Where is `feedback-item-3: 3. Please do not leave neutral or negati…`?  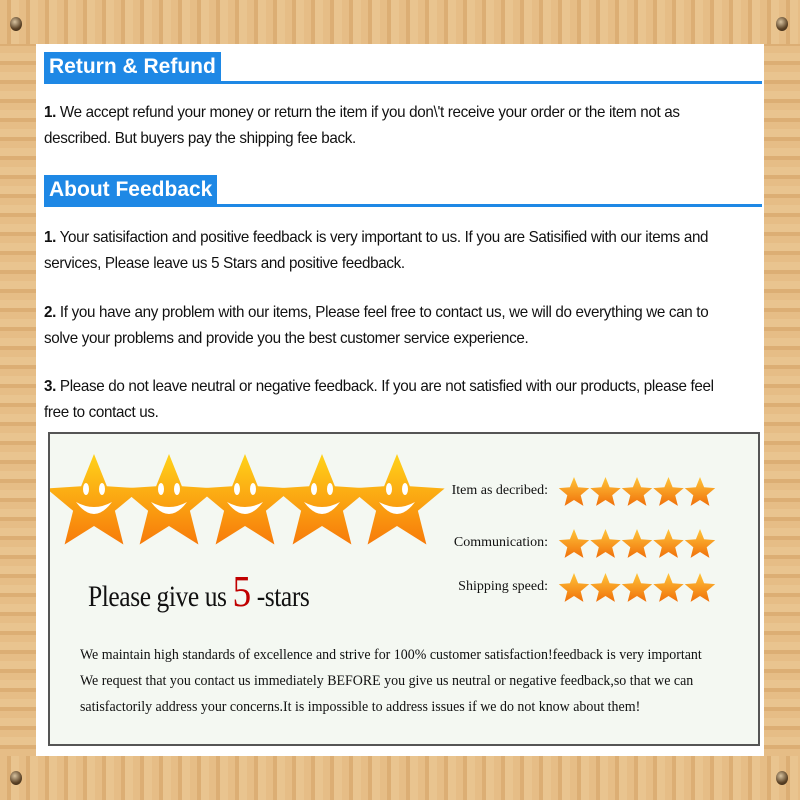
feedback-item-3: 3. Please do not leave neutral or negati… is located at coordinates (379, 399).